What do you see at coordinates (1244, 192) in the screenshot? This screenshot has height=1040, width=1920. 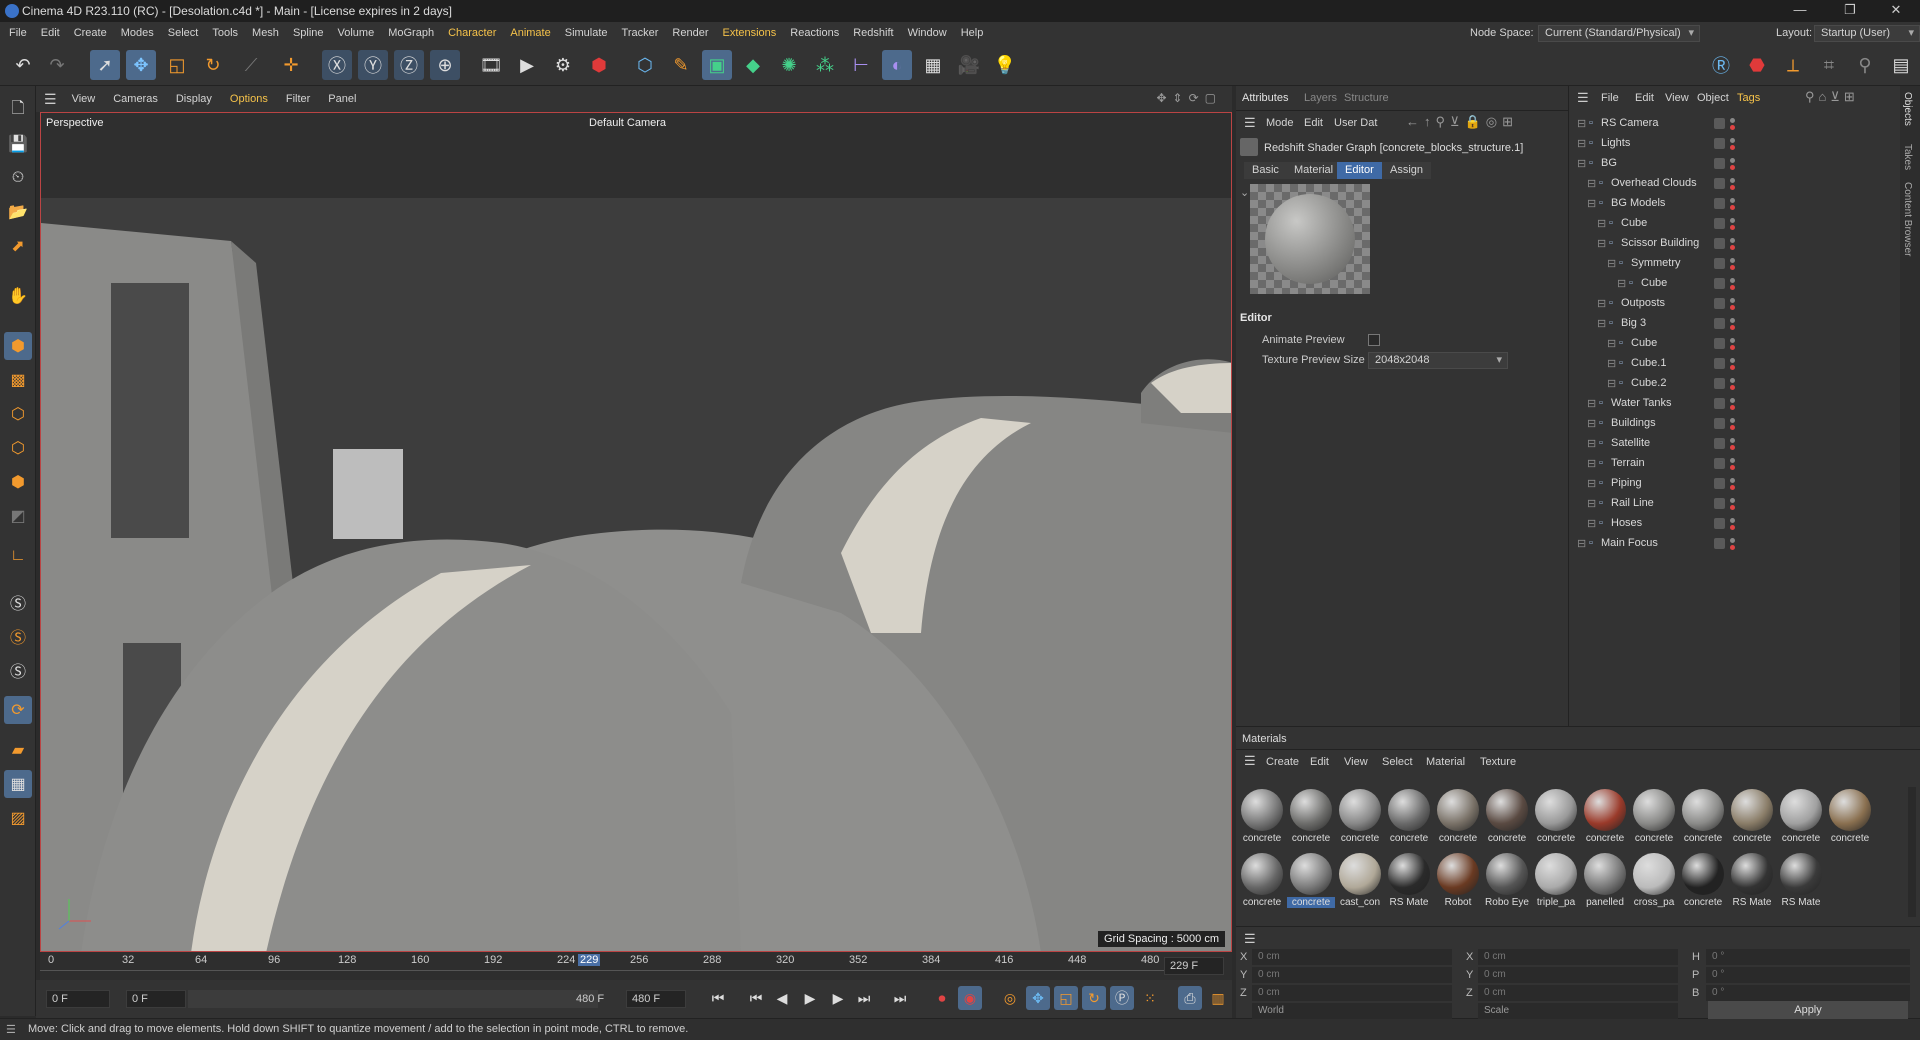 I see `collapse-arrow-icon: ⌄` at bounding box center [1244, 192].